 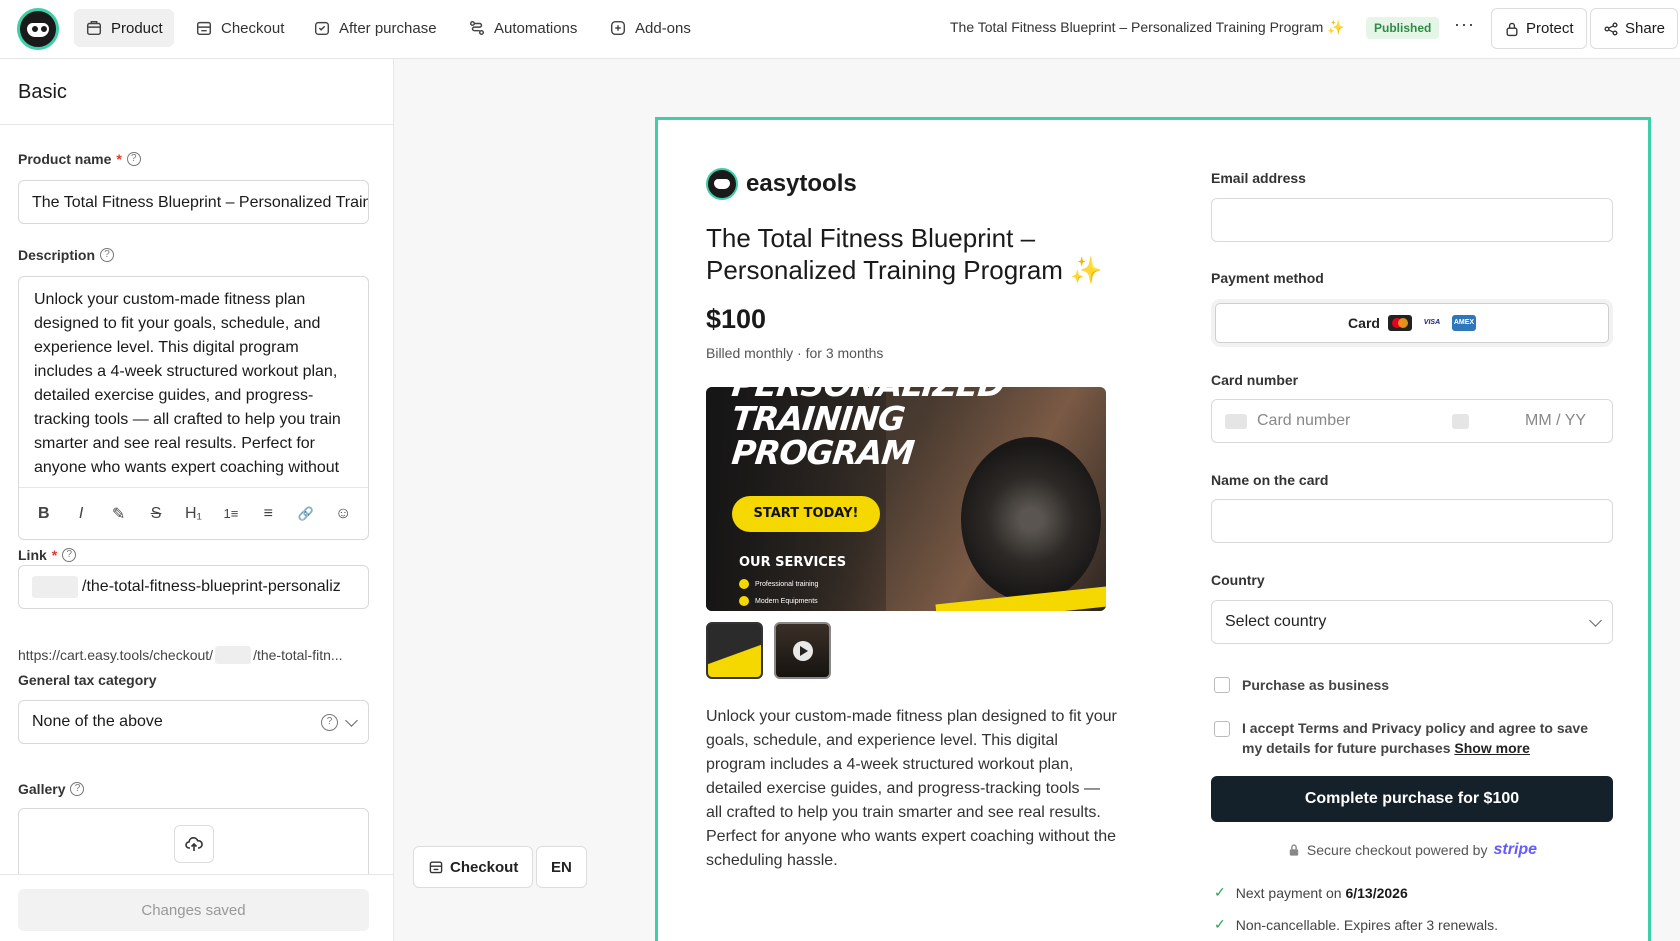 I want to click on bag-check-icon, so click(x=322, y=28).